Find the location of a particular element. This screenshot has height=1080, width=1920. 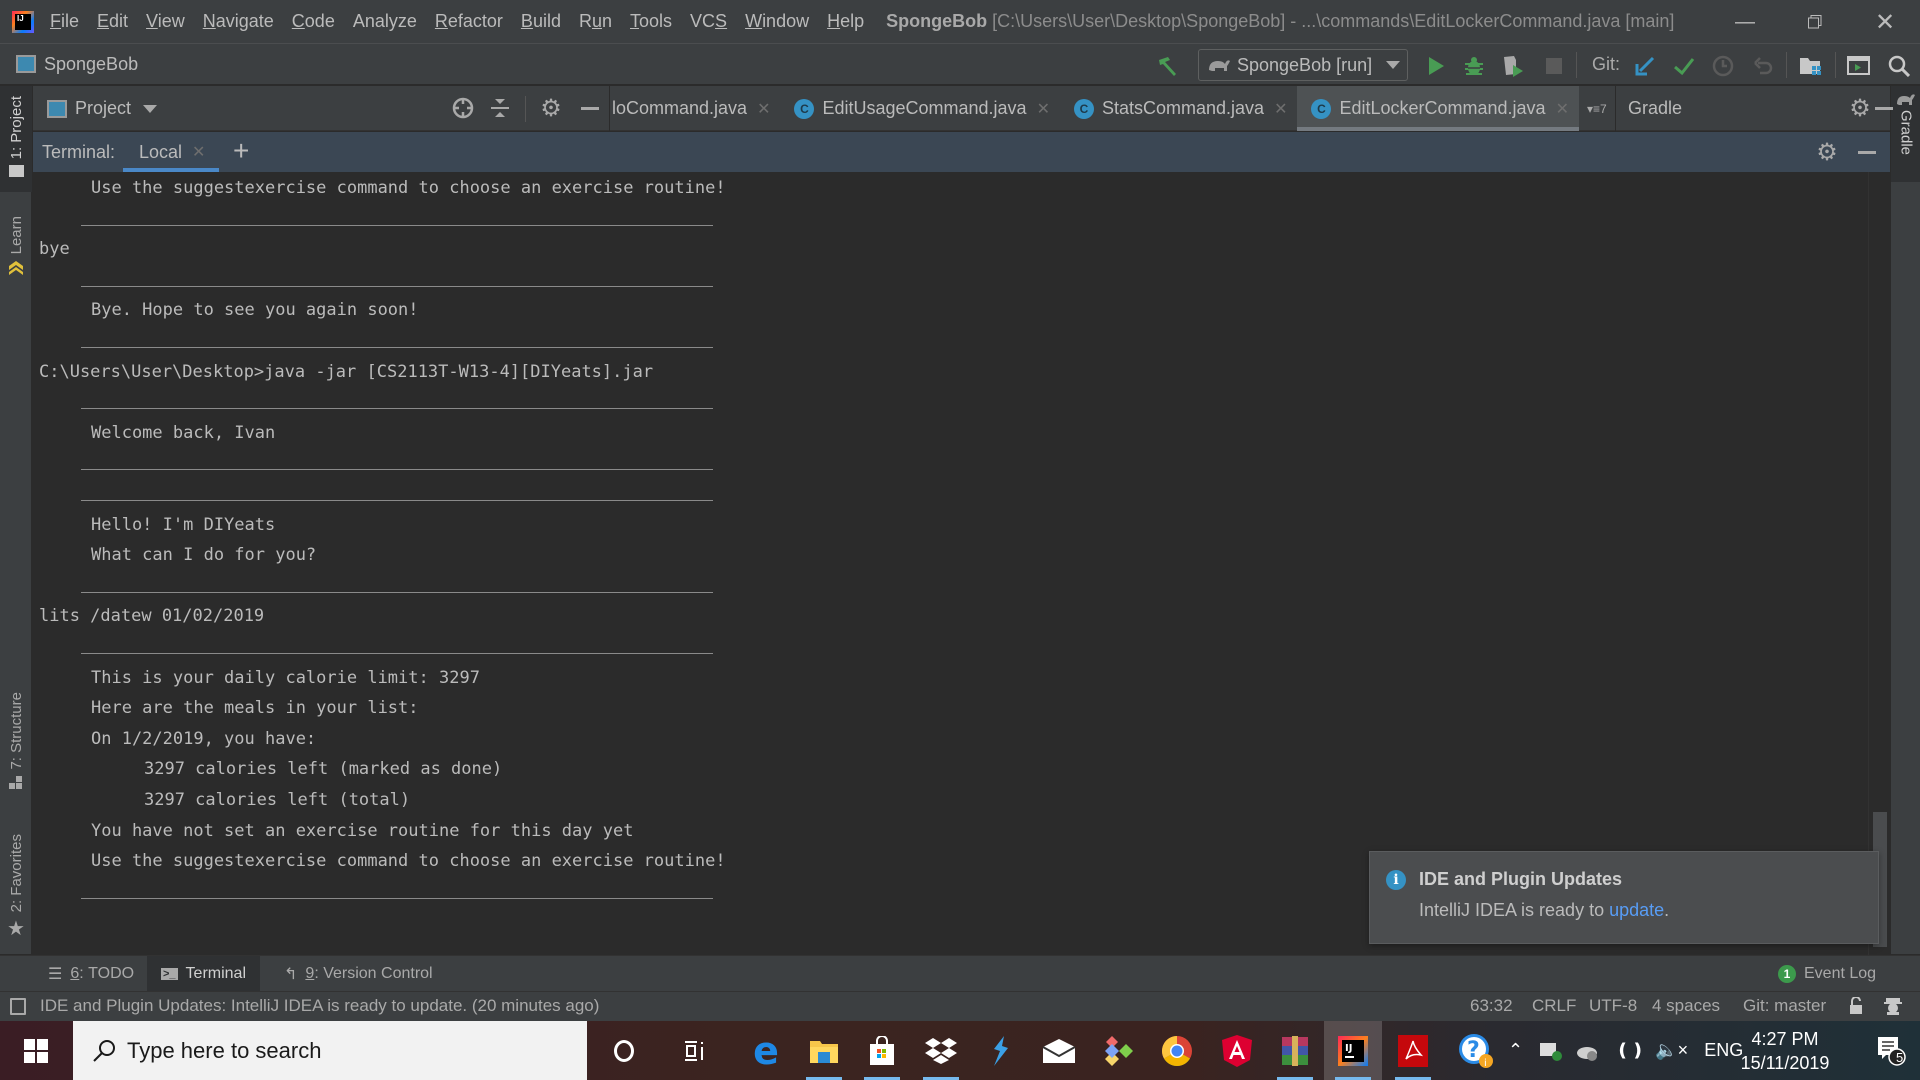

inspection-profile-button is located at coordinates (1893, 1008).